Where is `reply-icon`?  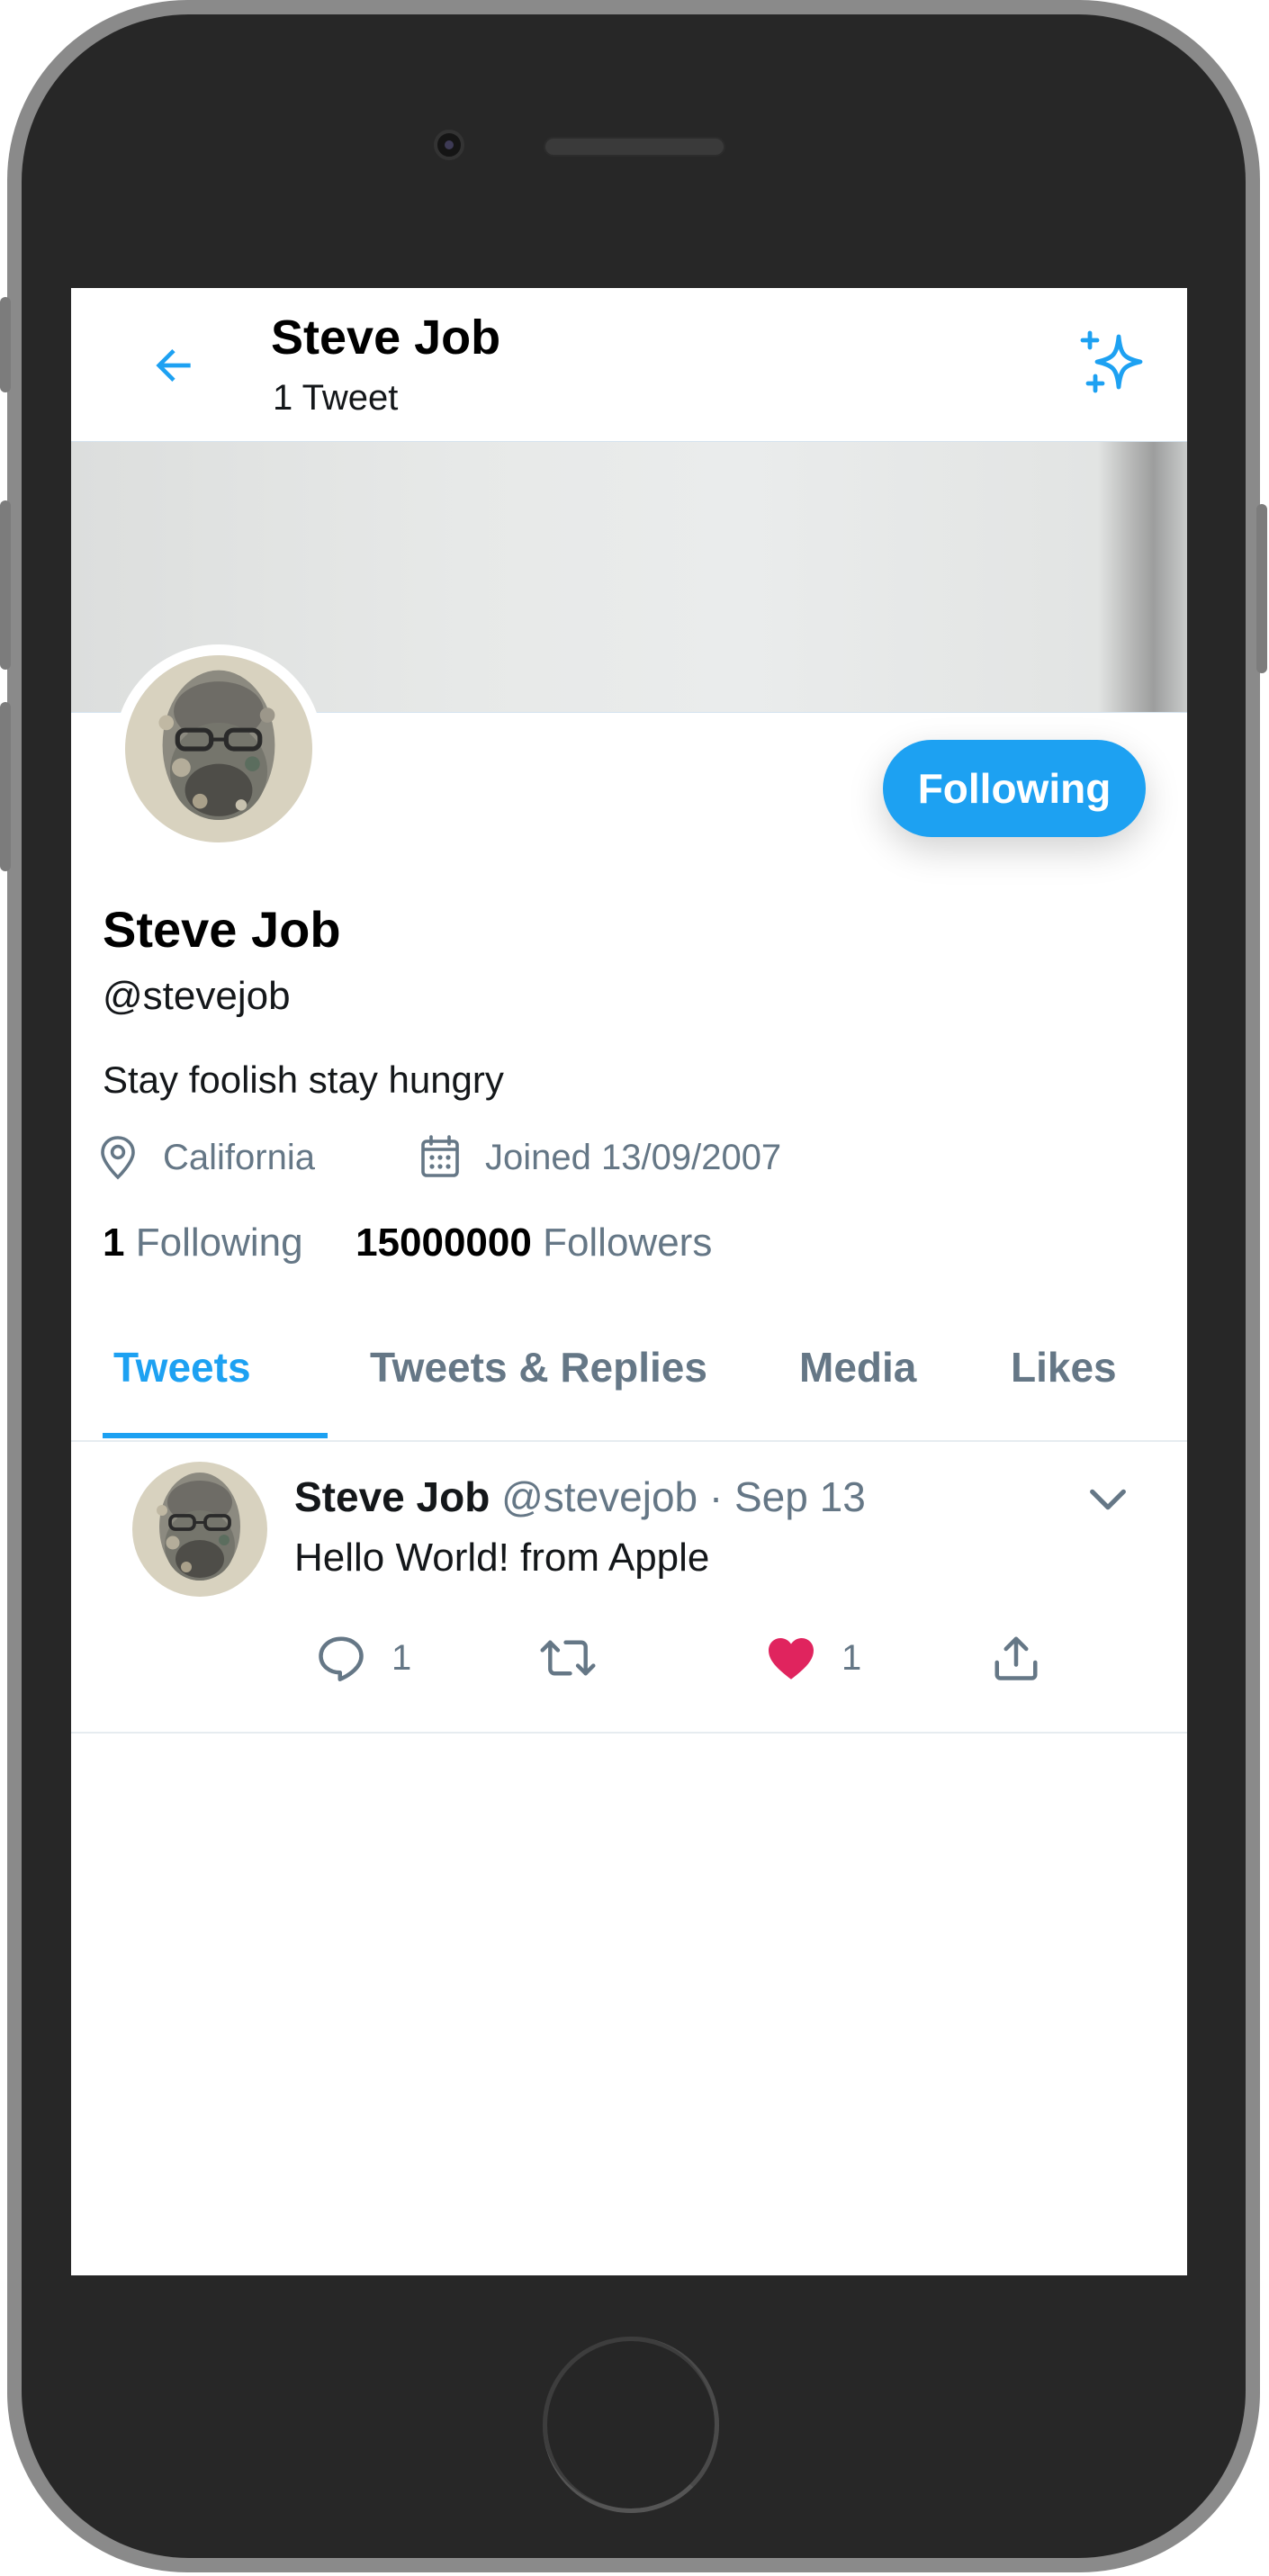
reply-icon is located at coordinates (341, 1658).